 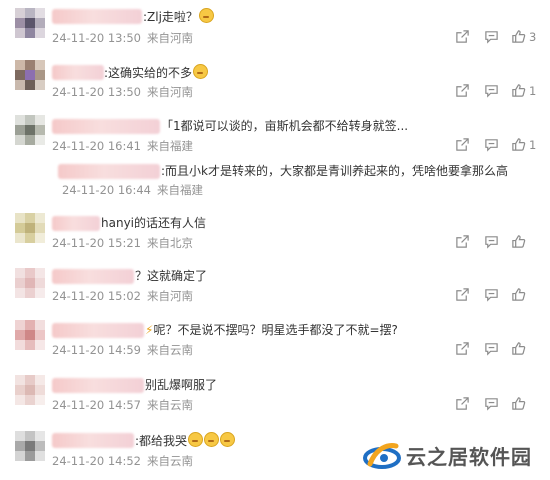 I want to click on reply-meta: 24-11-20 16:44 来自福建, so click(x=132, y=190).